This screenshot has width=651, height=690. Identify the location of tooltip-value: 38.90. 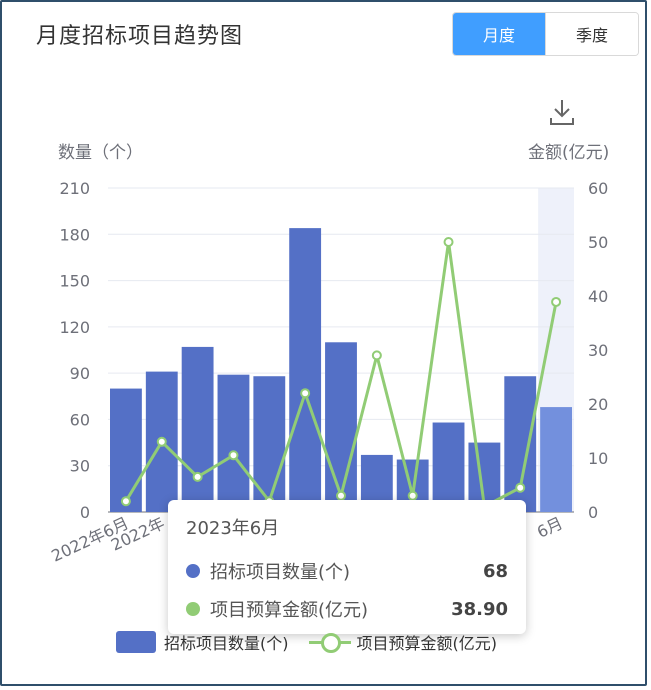
(479, 609).